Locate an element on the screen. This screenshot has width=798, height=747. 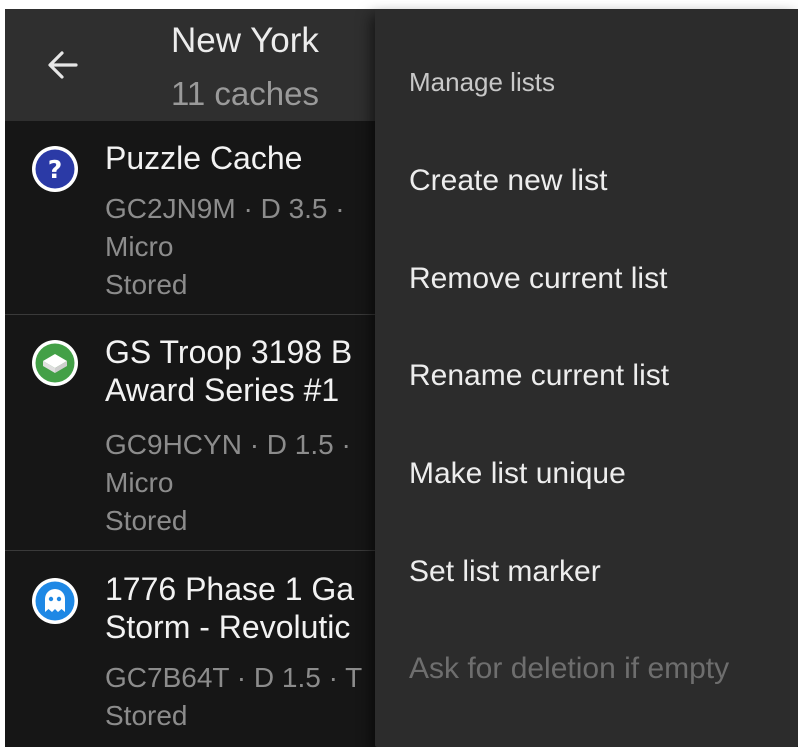
list-title: New York is located at coordinates (245, 40).